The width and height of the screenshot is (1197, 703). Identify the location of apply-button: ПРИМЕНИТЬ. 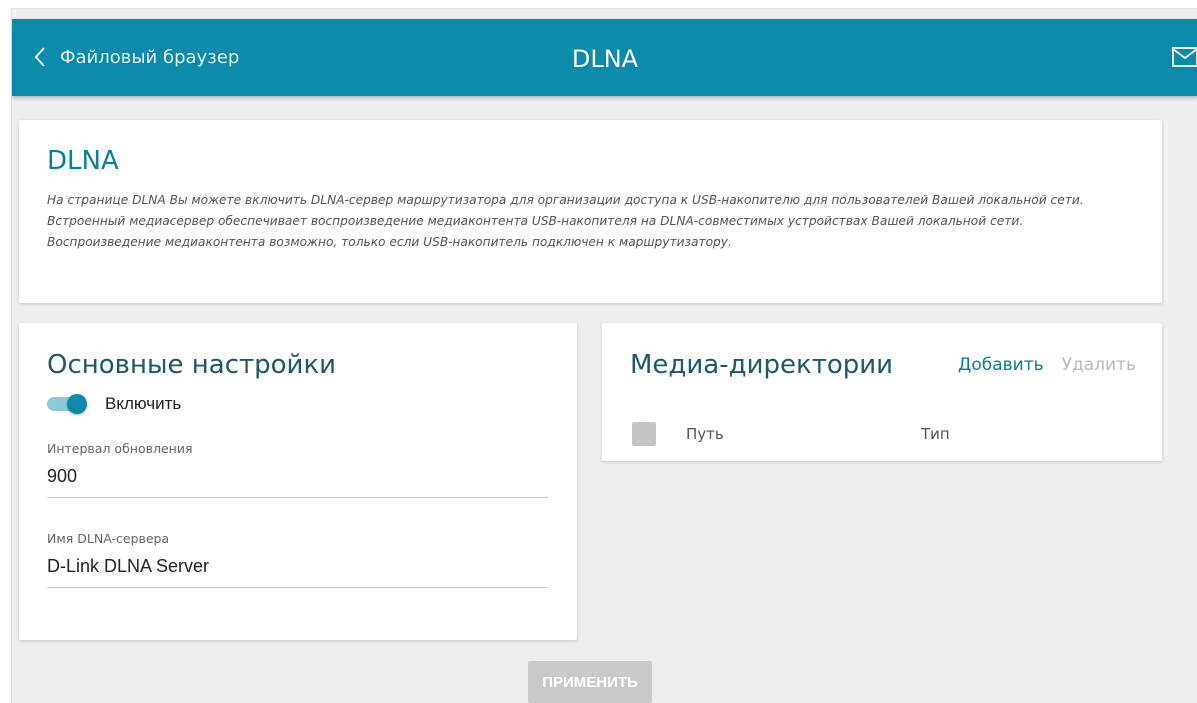
(590, 682).